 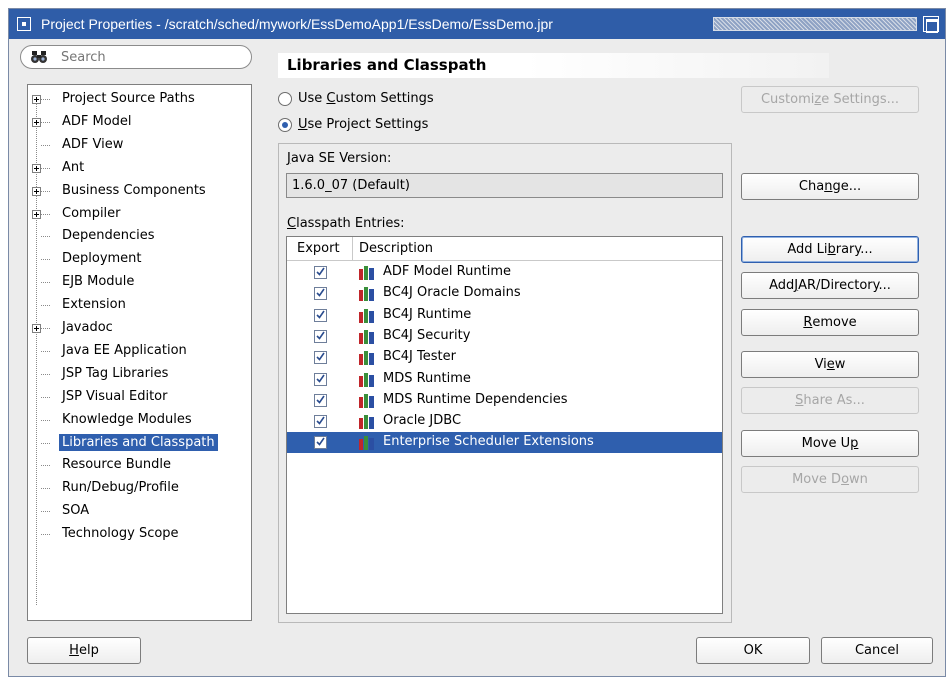 I want to click on use-project-settings-label: Use Project Settings, so click(x=363, y=124).